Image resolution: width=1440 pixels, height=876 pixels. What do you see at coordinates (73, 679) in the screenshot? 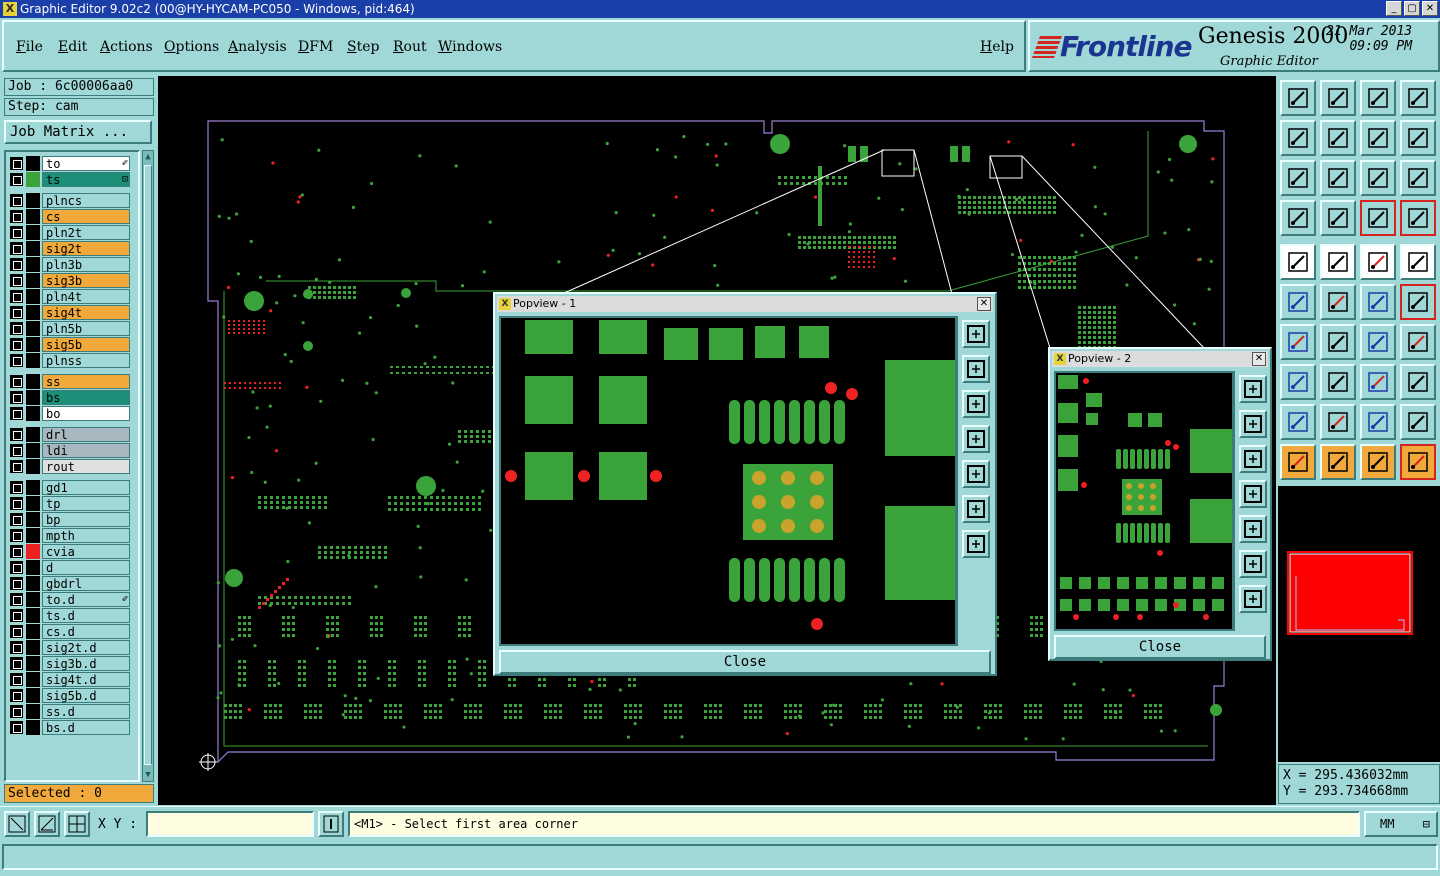
I see `layer-row-sig4t-d: sig4t.d` at bounding box center [73, 679].